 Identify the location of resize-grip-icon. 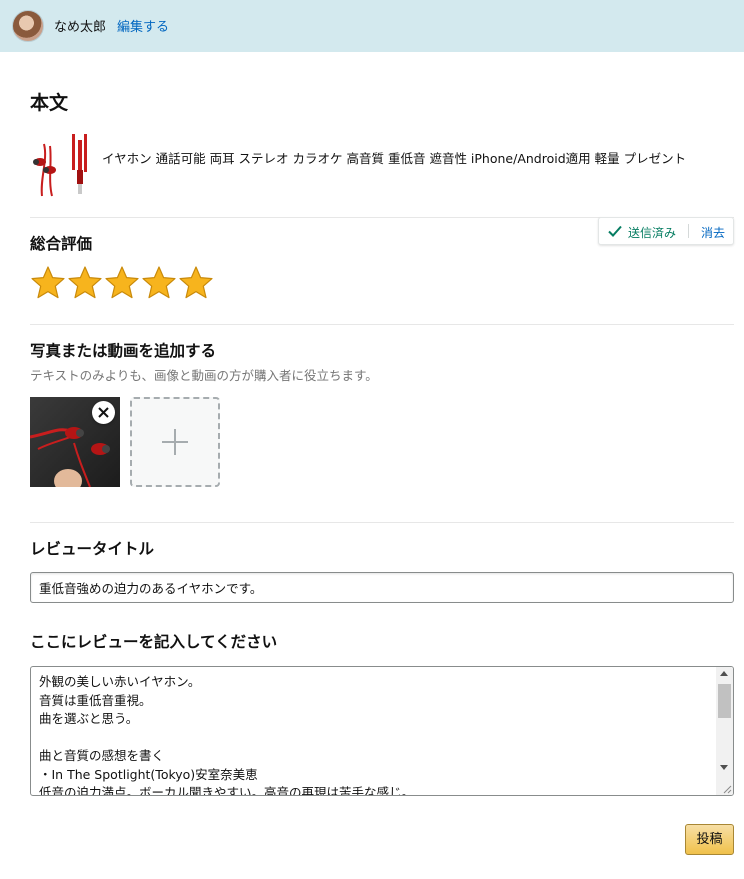
(727, 789).